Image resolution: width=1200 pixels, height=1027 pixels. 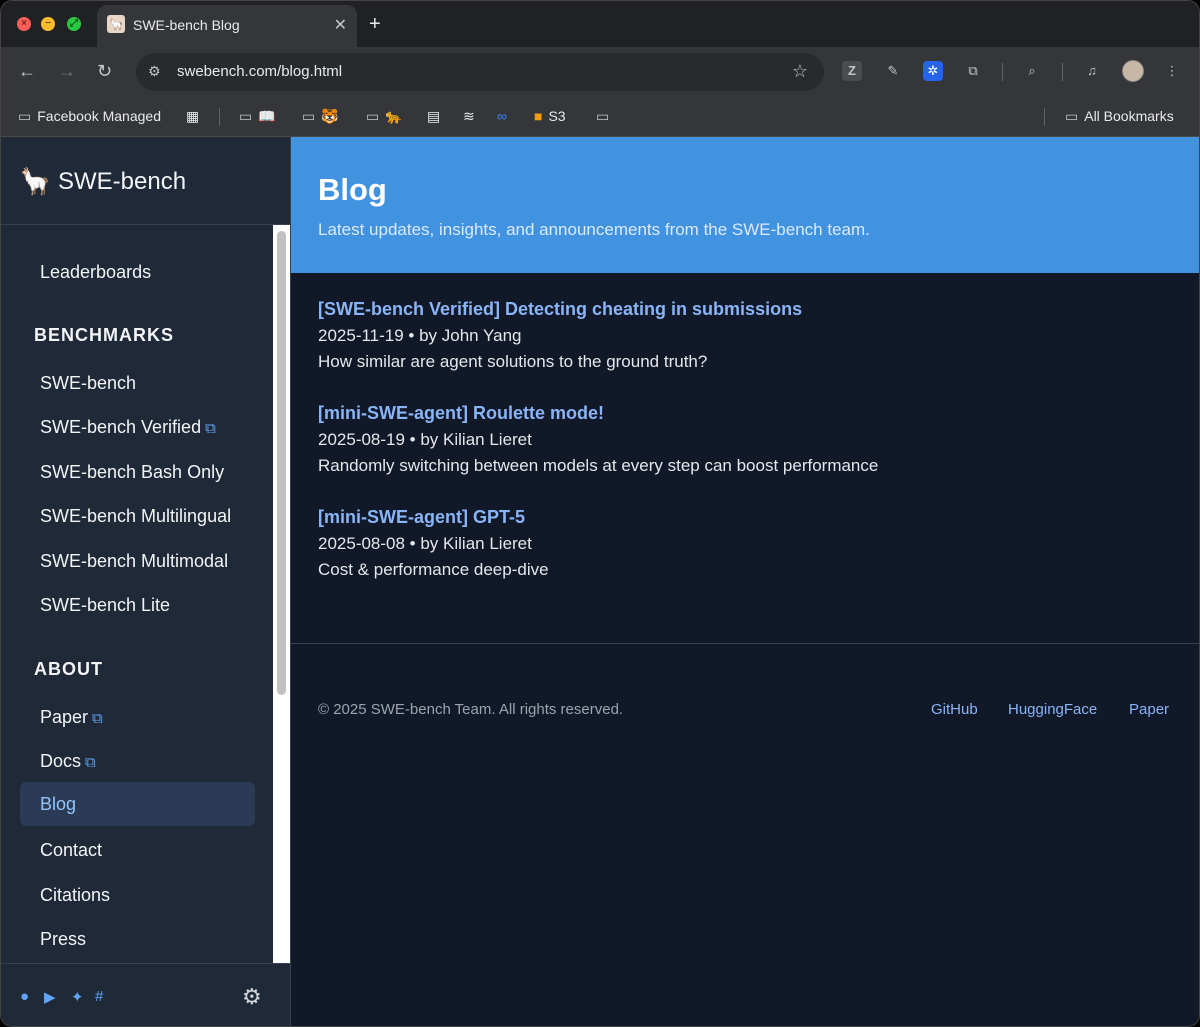 What do you see at coordinates (99, 996) in the screenshot?
I see `slack-icon: #` at bounding box center [99, 996].